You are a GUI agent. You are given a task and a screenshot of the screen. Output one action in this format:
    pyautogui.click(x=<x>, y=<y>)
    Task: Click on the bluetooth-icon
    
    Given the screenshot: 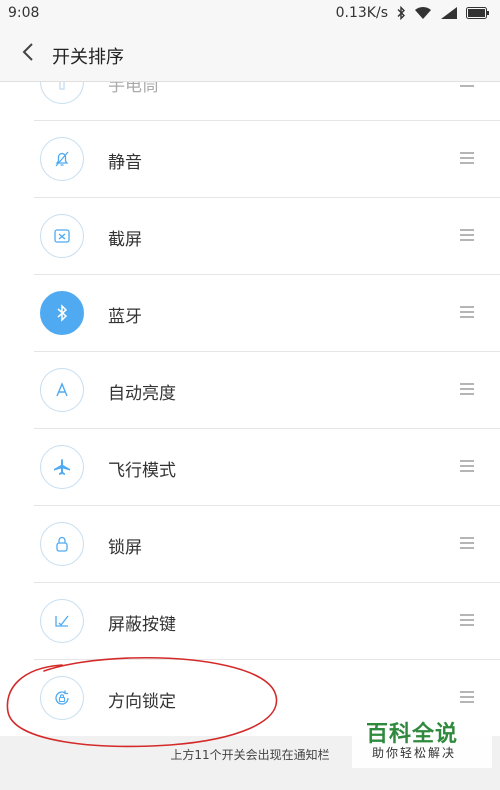 What is the action you would take?
    pyautogui.click(x=62, y=313)
    